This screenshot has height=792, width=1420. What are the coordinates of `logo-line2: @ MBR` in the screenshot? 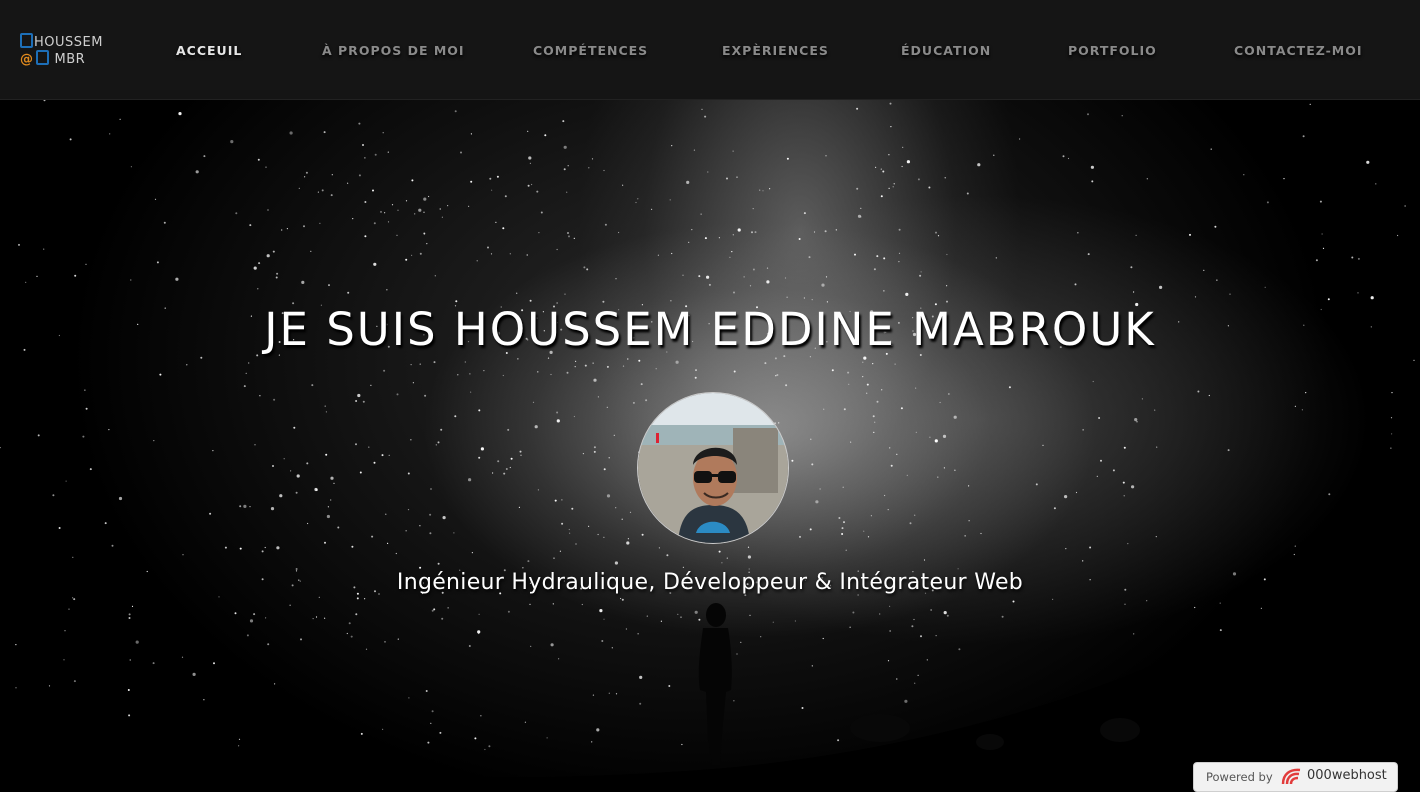 It's located at (53, 58).